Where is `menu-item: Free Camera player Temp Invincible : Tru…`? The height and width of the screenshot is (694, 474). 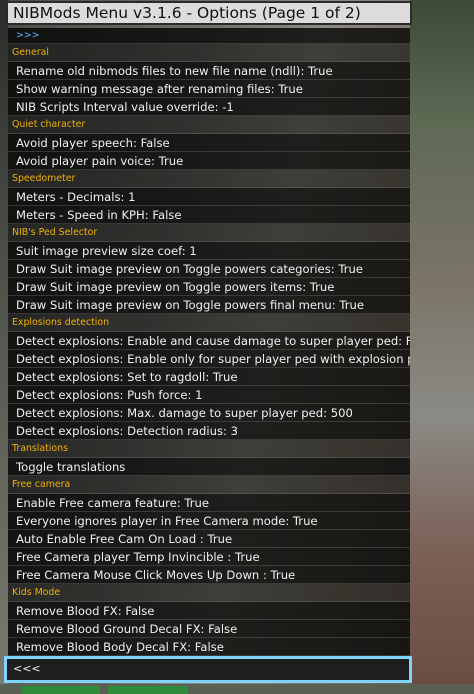 menu-item: Free Camera player Temp Invincible : Tru… is located at coordinates (209, 557).